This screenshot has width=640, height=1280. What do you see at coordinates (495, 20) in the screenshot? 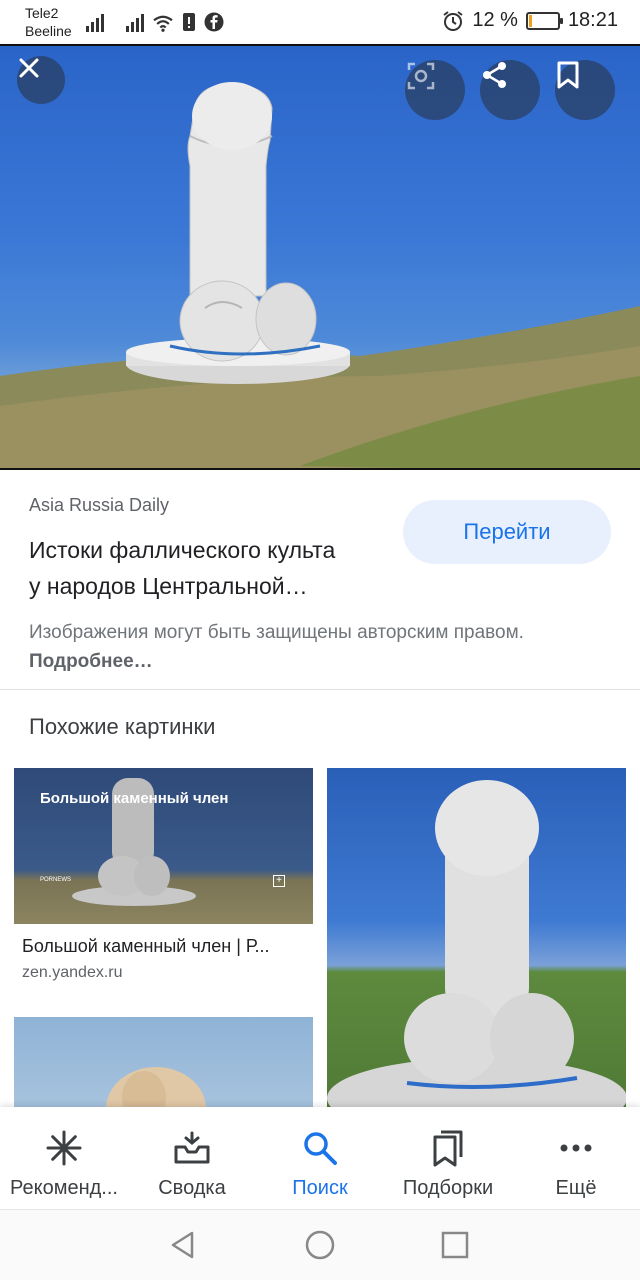
I see `battery-percent: 12 %` at bounding box center [495, 20].